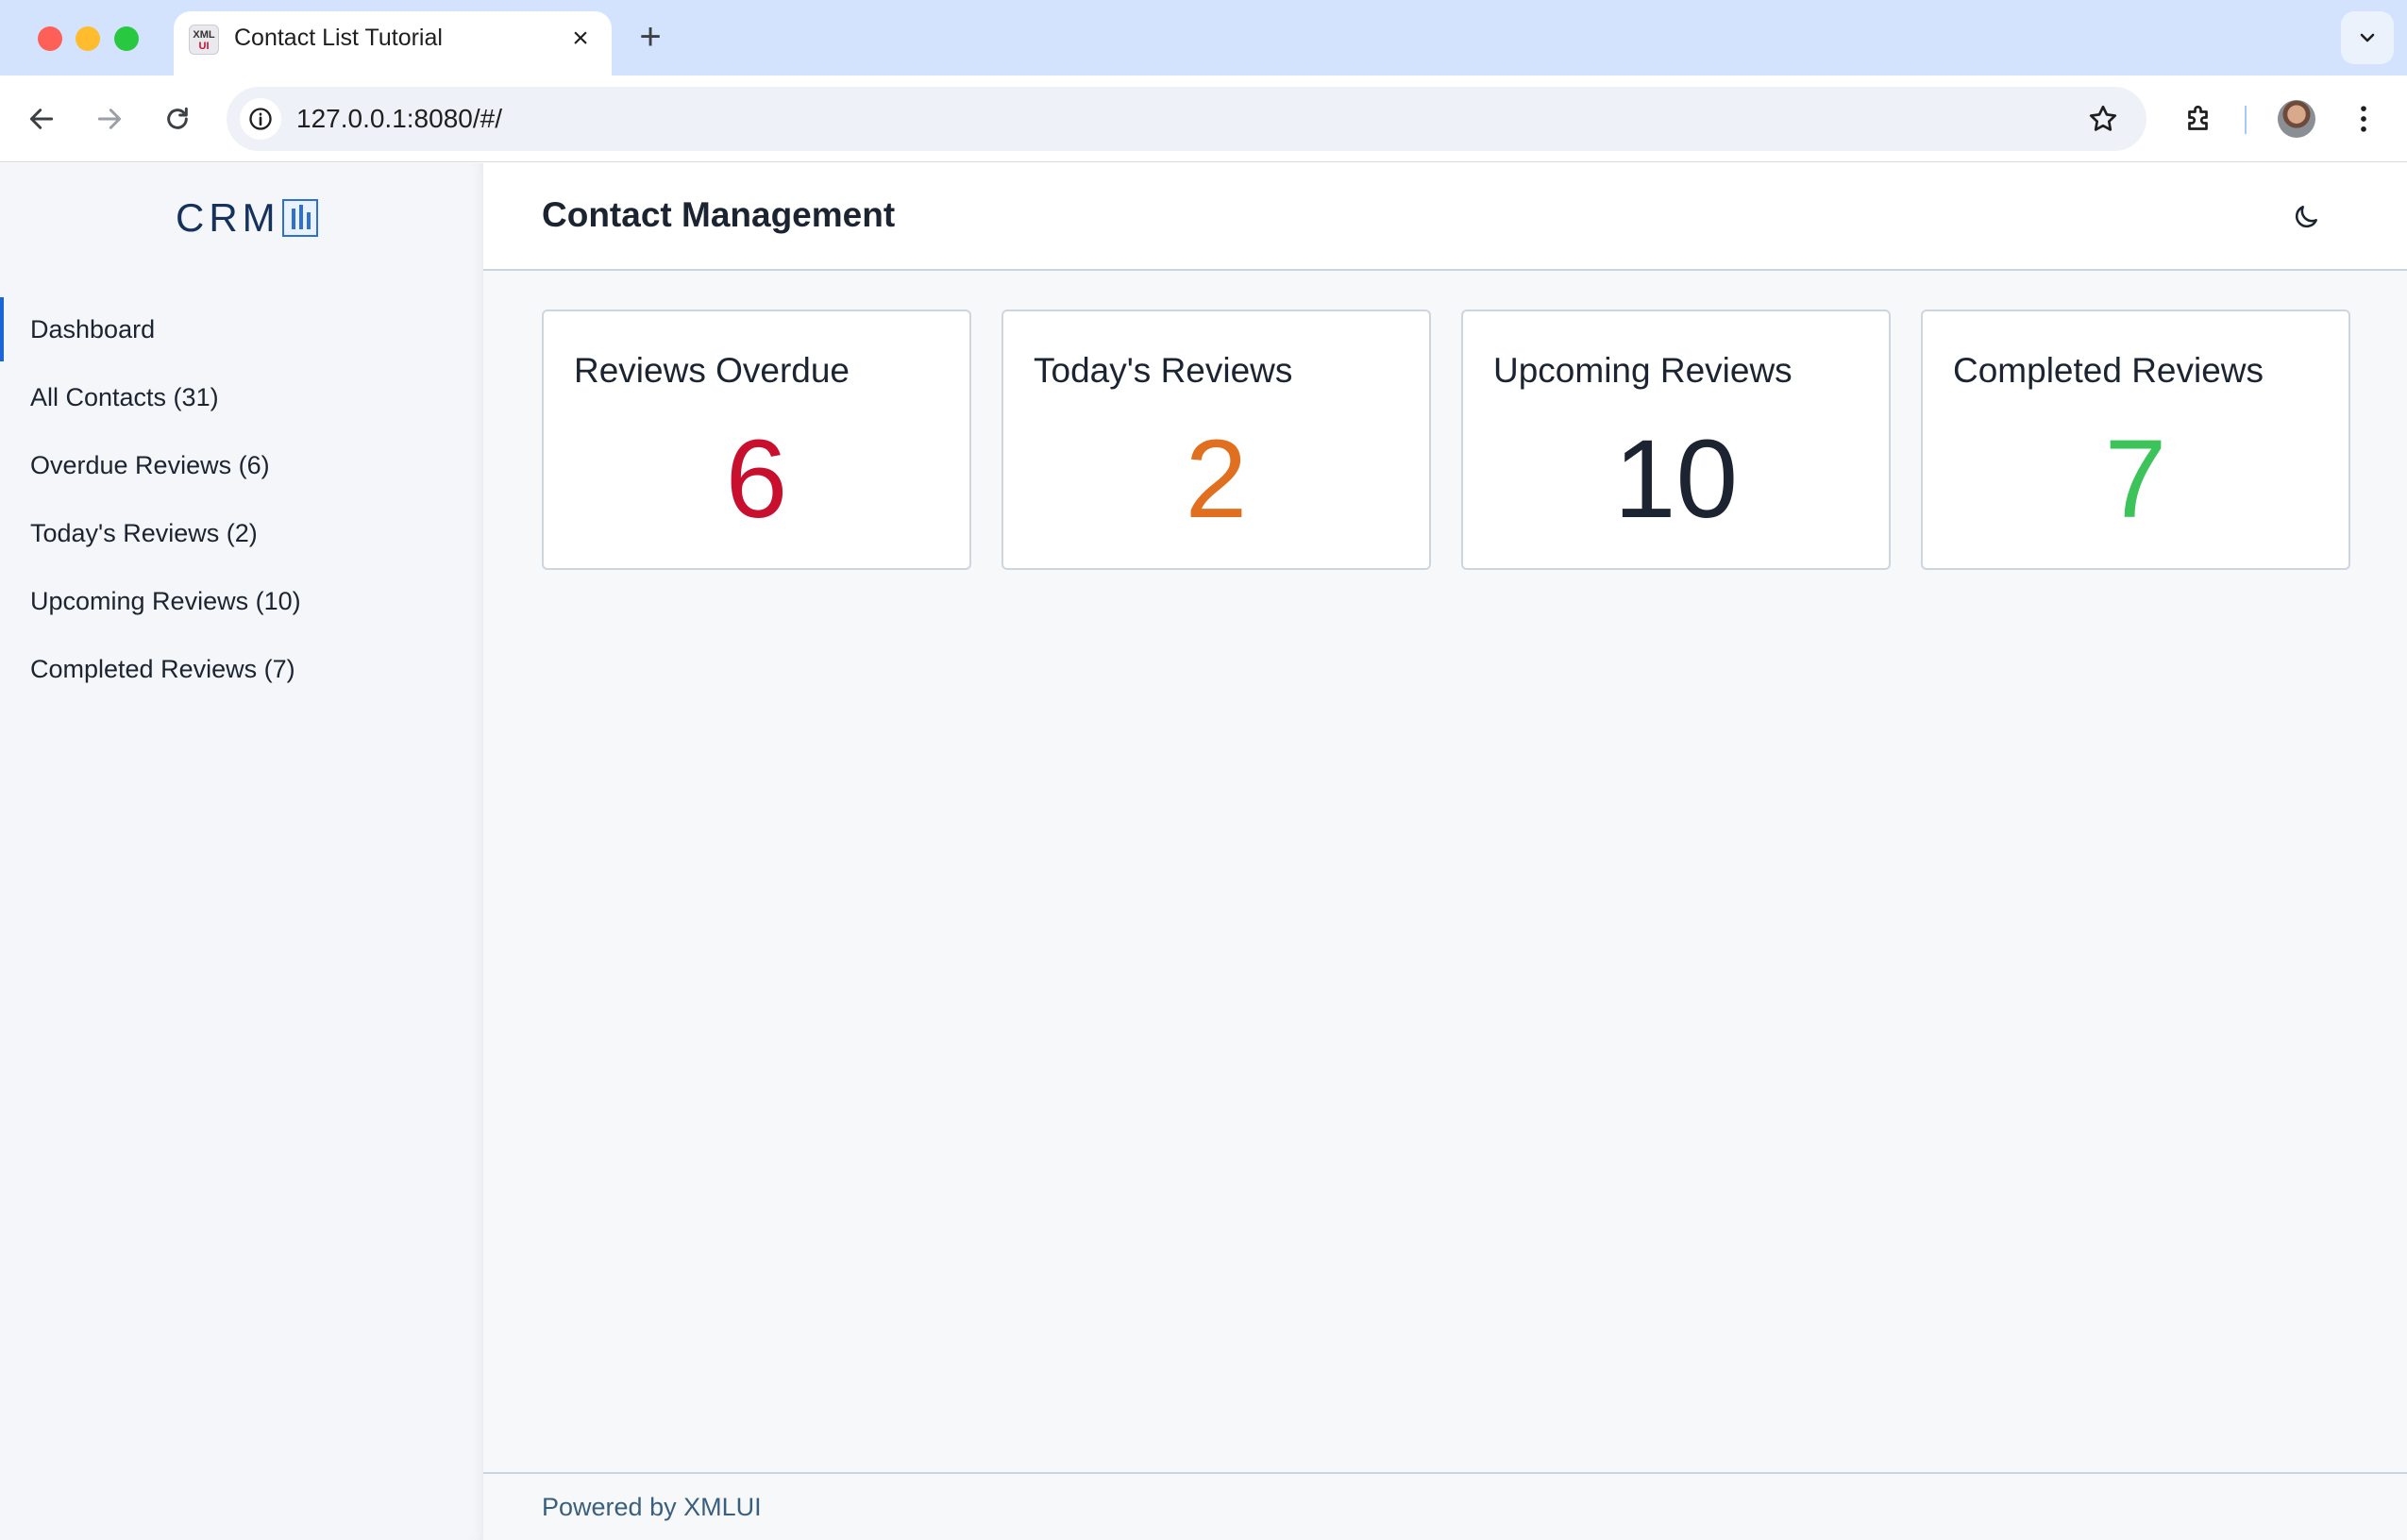 The height and width of the screenshot is (1540, 2407). I want to click on browser-menu-button, so click(2363, 119).